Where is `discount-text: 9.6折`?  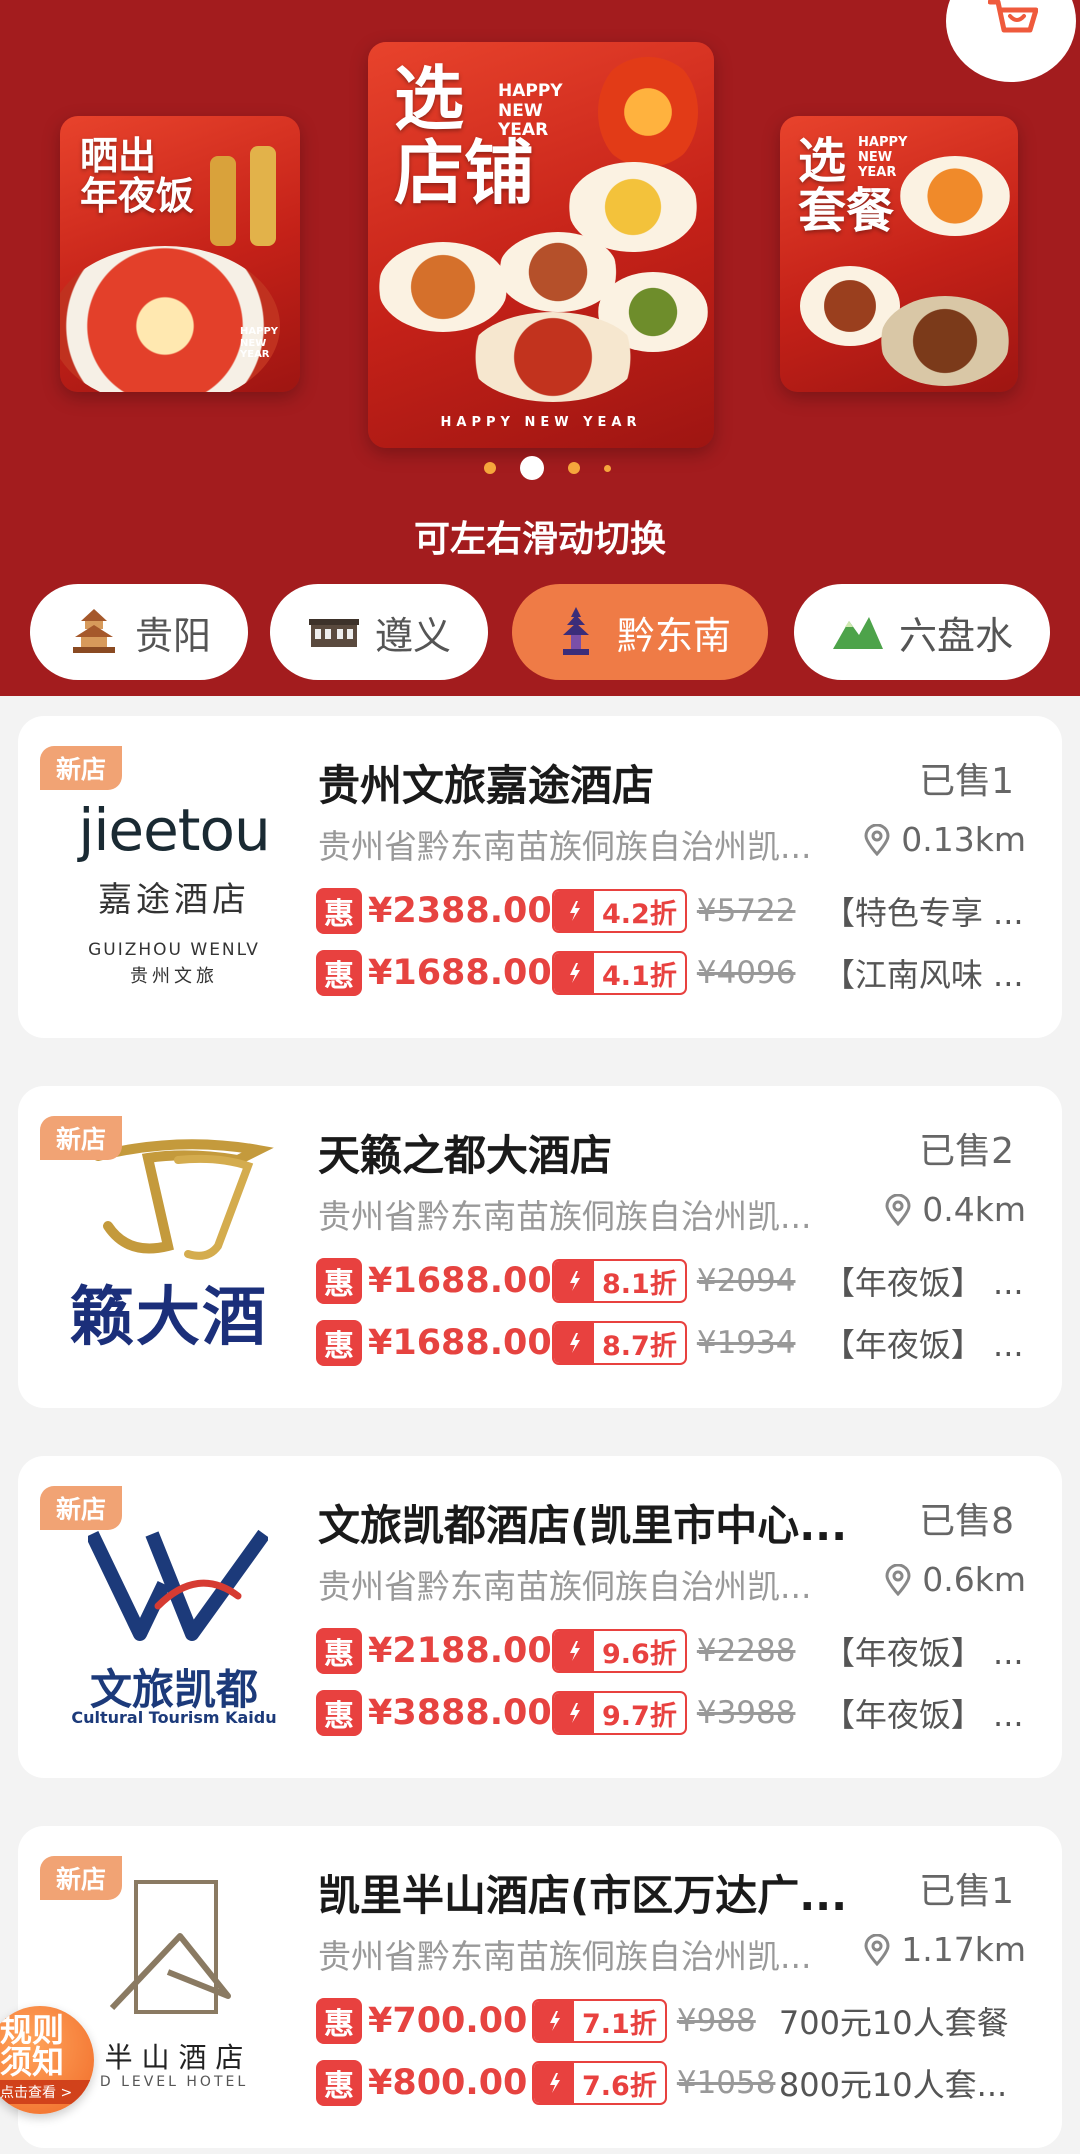
discount-text: 9.6折 is located at coordinates (639, 1654).